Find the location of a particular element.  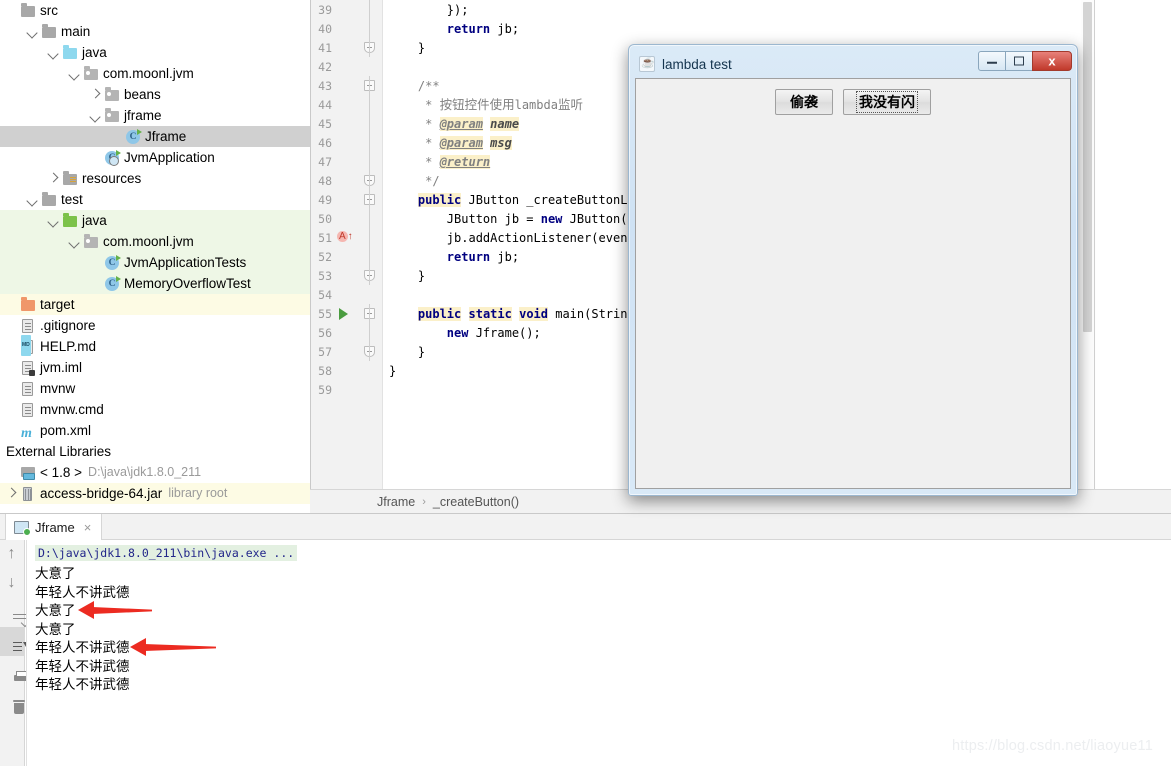

file-icon is located at coordinates (28, 410).